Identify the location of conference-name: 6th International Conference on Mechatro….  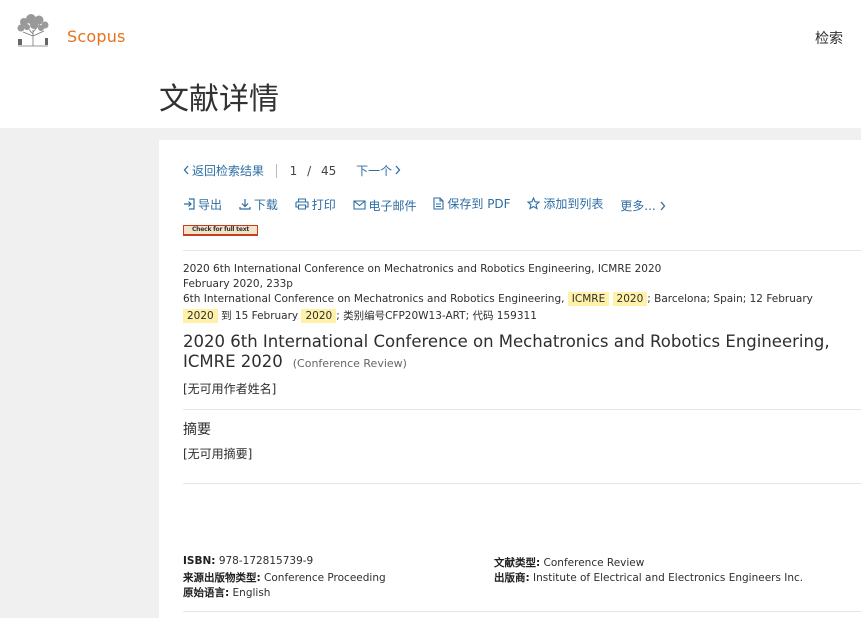
(375, 299).